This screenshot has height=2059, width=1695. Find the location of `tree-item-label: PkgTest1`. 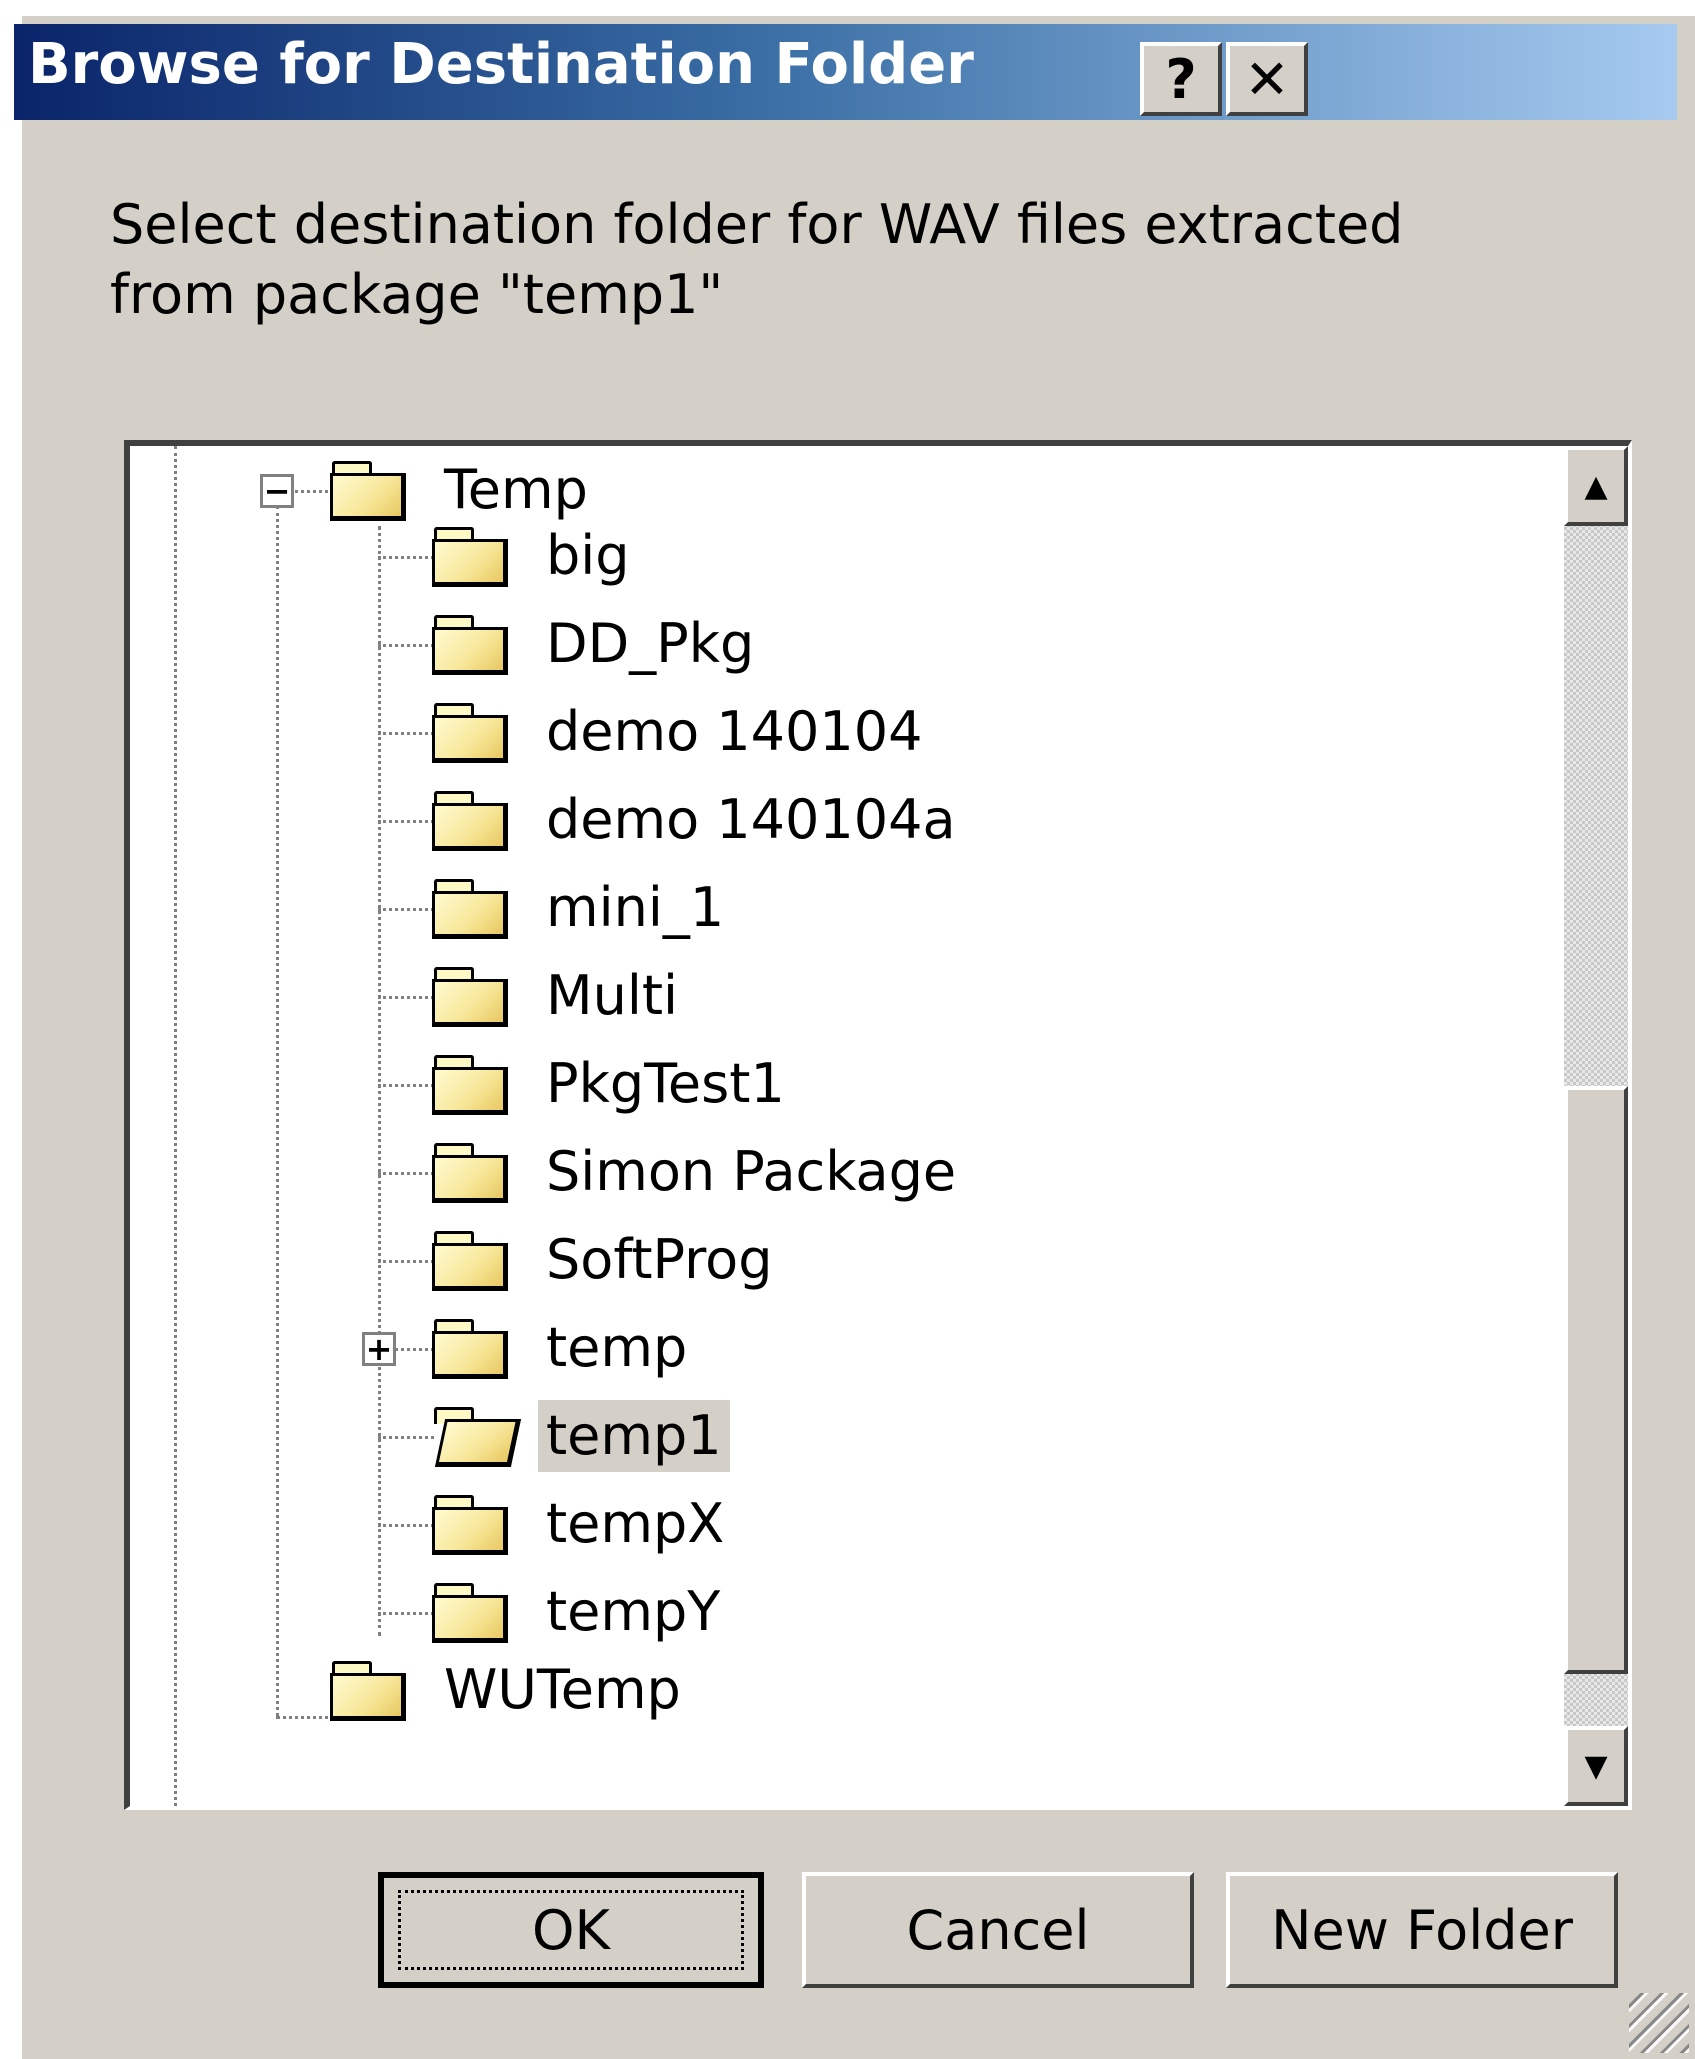

tree-item-label: PkgTest1 is located at coordinates (665, 1083).